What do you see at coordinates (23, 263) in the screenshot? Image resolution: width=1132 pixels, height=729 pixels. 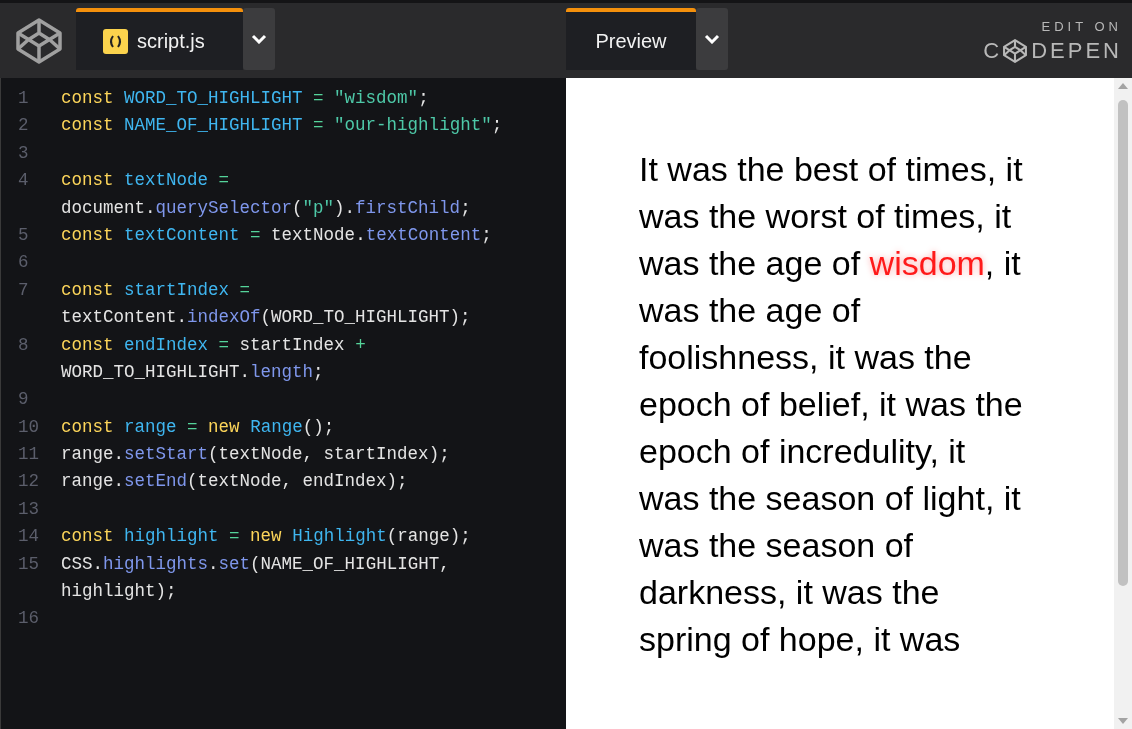 I see `line-number: 6` at bounding box center [23, 263].